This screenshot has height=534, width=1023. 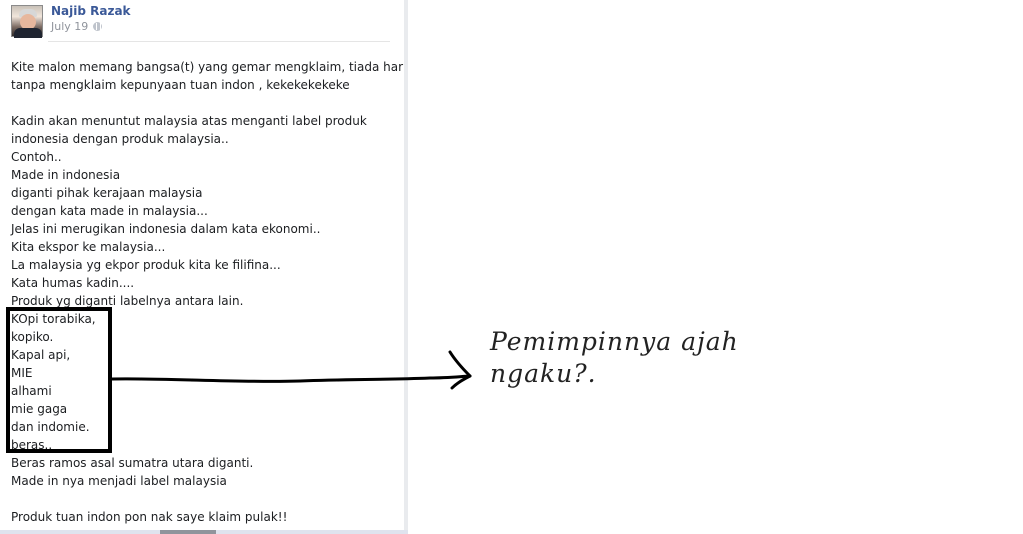 I want to click on post-line: indonesia dengan produk malaysia.., so click(x=120, y=139).